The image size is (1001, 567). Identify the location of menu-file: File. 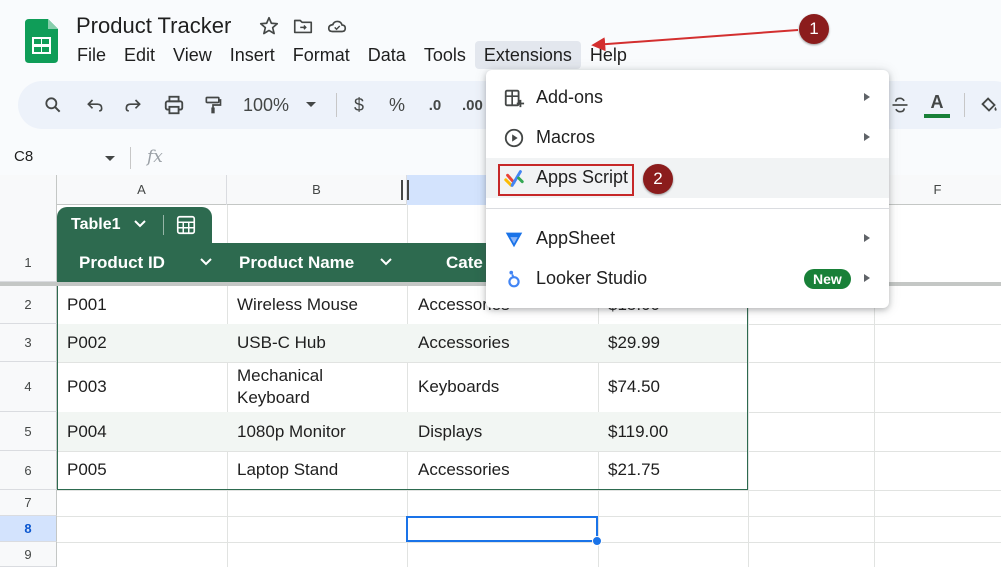
(91, 55).